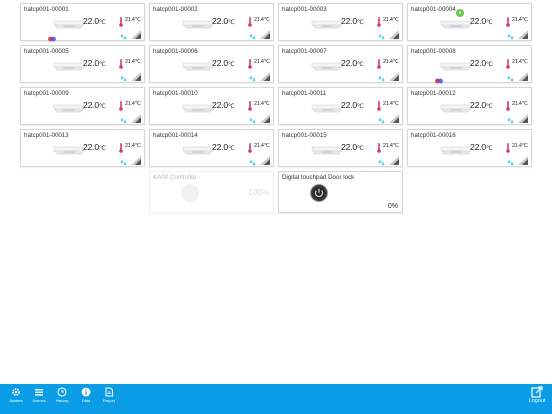 Image resolution: width=552 pixels, height=414 pixels. I want to click on device-tile: hatcp001-00002 22.0℃ 21.4℃, so click(211, 22).